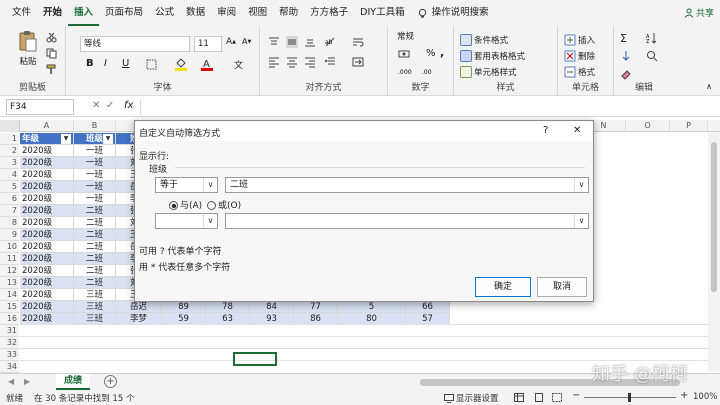 This screenshot has width=720, height=405. What do you see at coordinates (139, 307) in the screenshot?
I see `name-cell: 岳迟` at bounding box center [139, 307].